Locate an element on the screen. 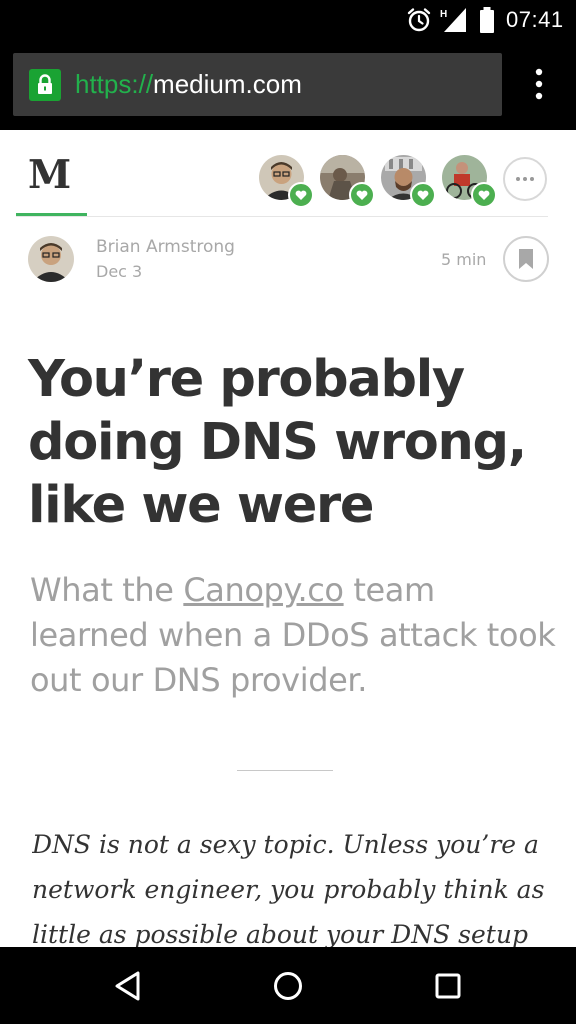 This screenshot has width=576, height=1024. home-icon is located at coordinates (288, 986).